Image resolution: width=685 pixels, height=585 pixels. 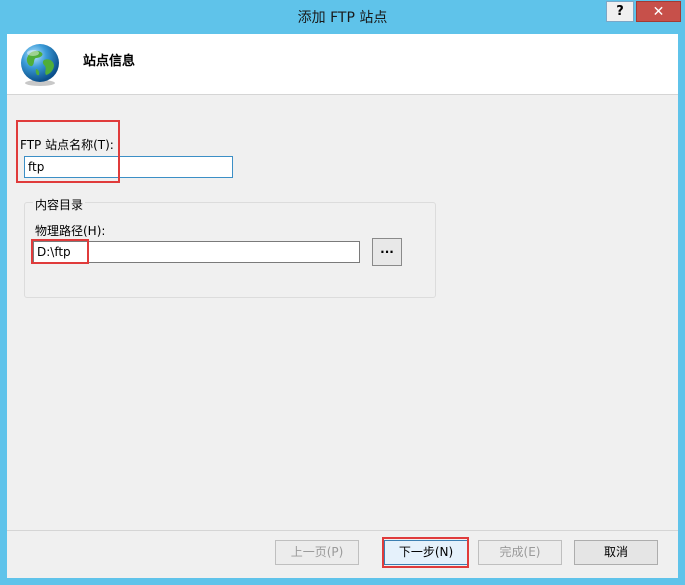 What do you see at coordinates (342, 64) in the screenshot?
I see `wizard-header: 站点信息` at bounding box center [342, 64].